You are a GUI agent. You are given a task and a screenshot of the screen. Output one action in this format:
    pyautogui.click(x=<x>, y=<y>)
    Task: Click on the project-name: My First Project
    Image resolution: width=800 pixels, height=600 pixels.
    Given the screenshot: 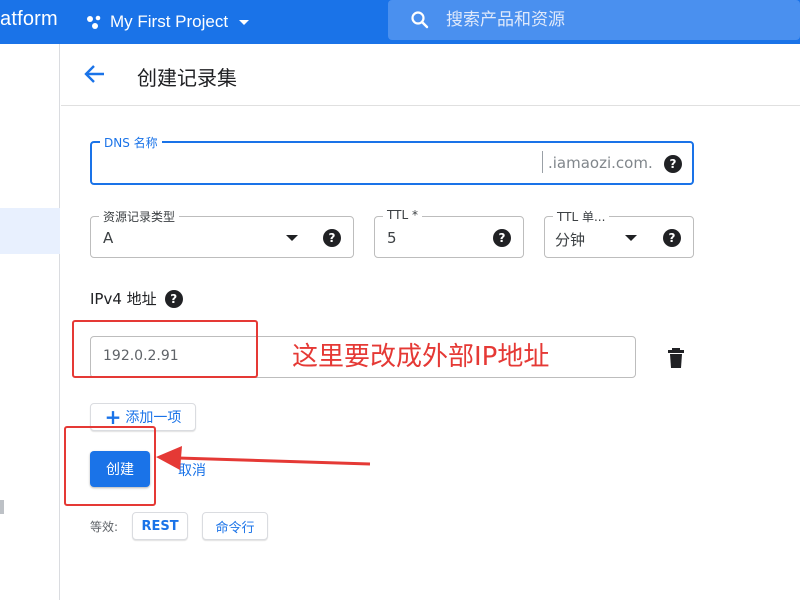 What is the action you would take?
    pyautogui.click(x=169, y=21)
    